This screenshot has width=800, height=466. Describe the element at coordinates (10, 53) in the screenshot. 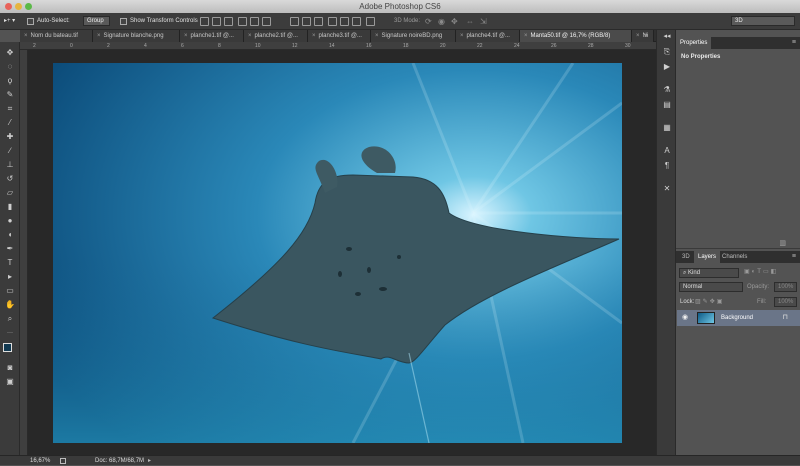

I see `move-tool-icon: ✥` at that location.